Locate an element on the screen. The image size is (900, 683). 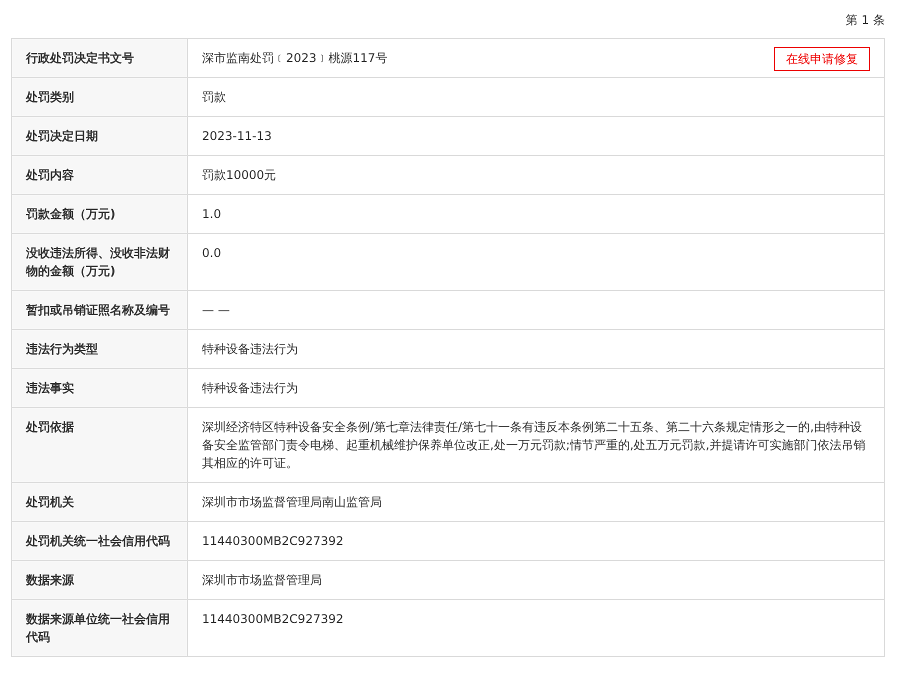
field-label: 违法事实 is located at coordinates (100, 388).